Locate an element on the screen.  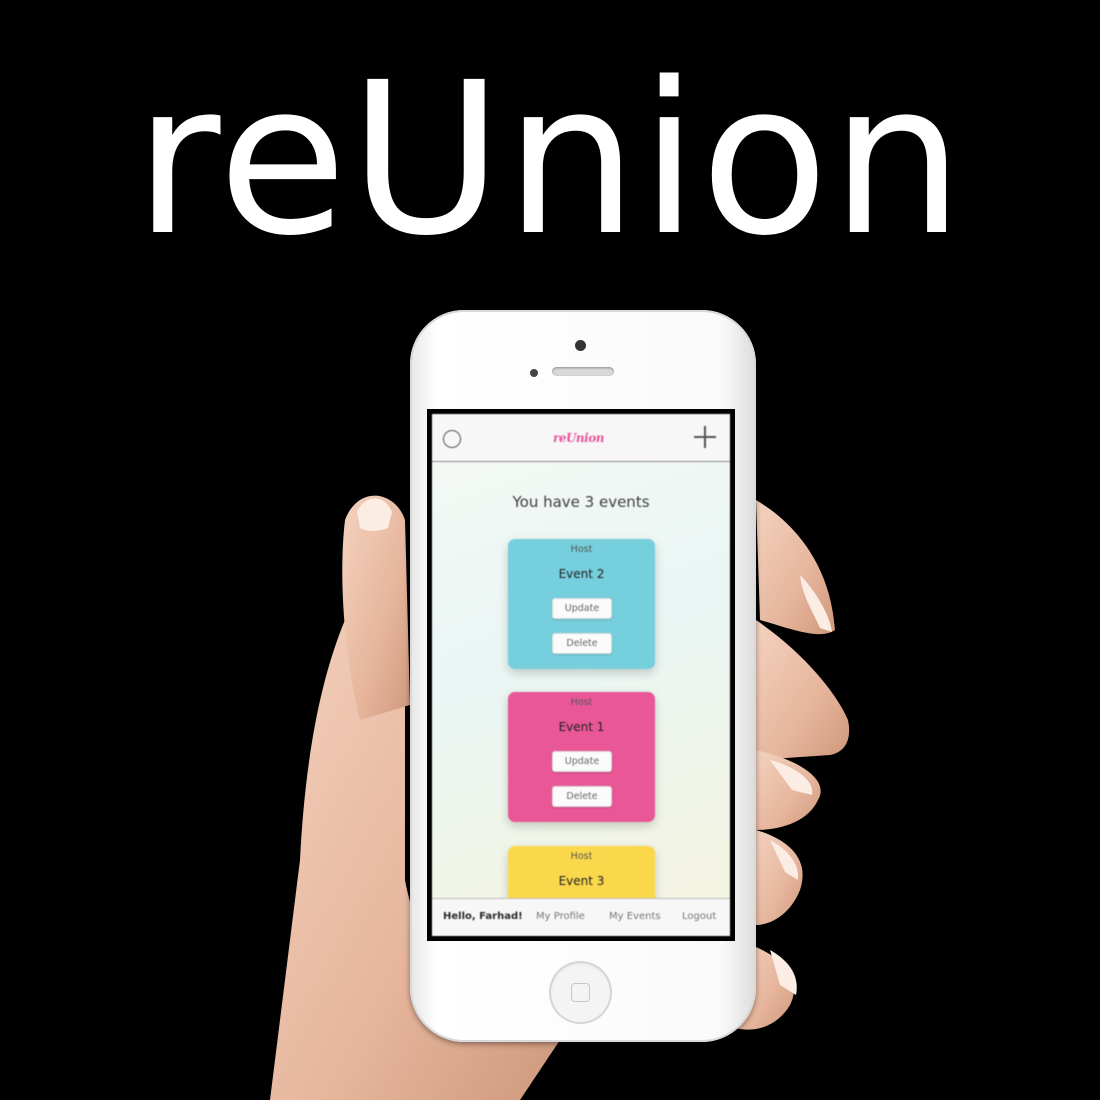
app-header: reUnion is located at coordinates (581, 438).